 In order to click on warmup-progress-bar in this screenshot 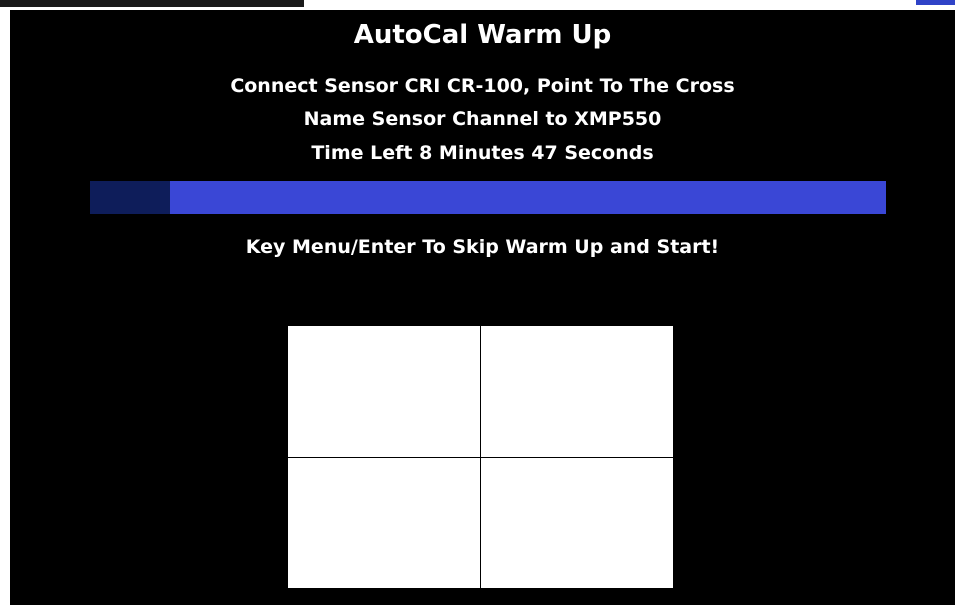, I will do `click(488, 197)`.